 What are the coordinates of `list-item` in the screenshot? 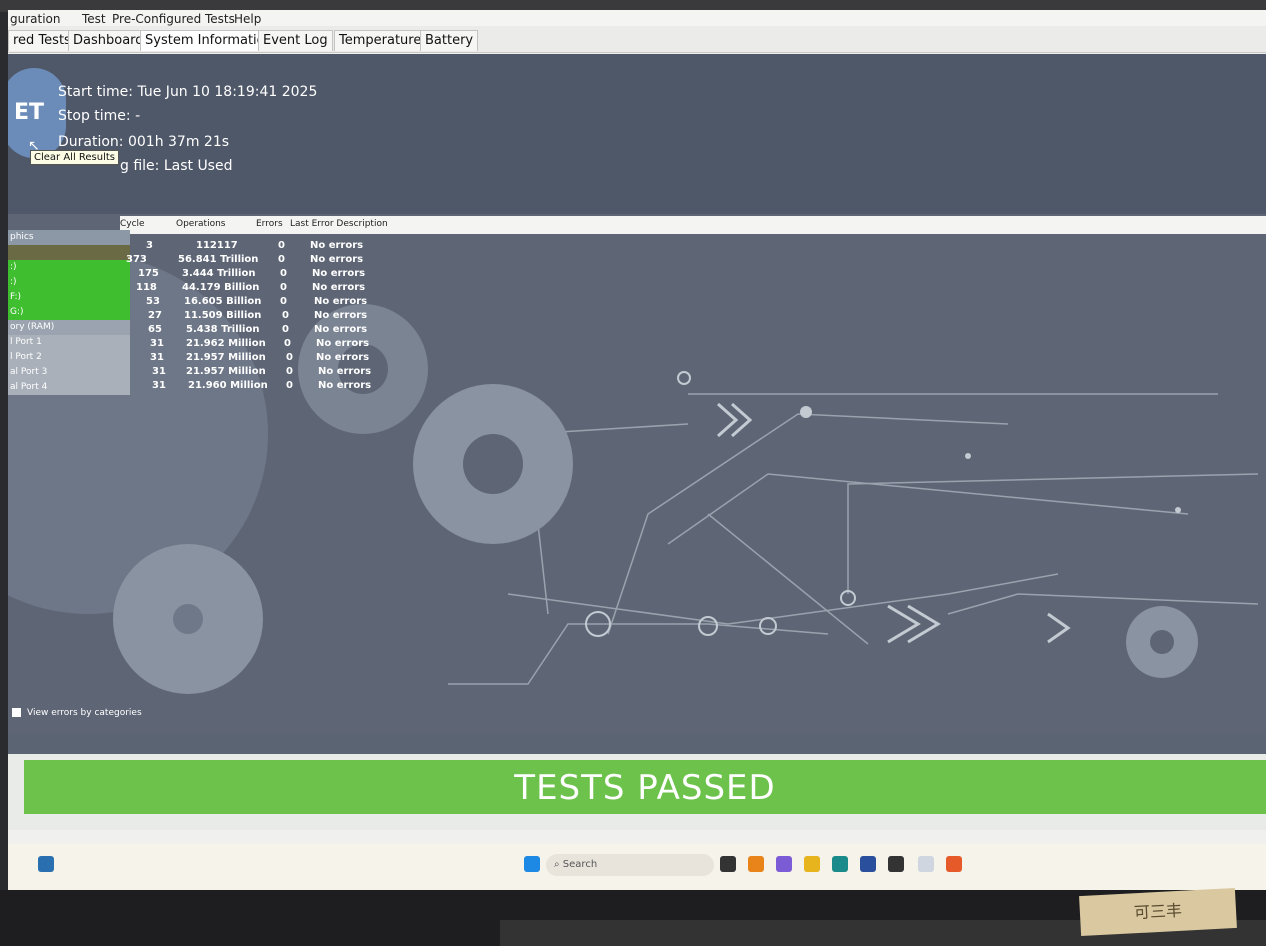 It's located at (69, 252).